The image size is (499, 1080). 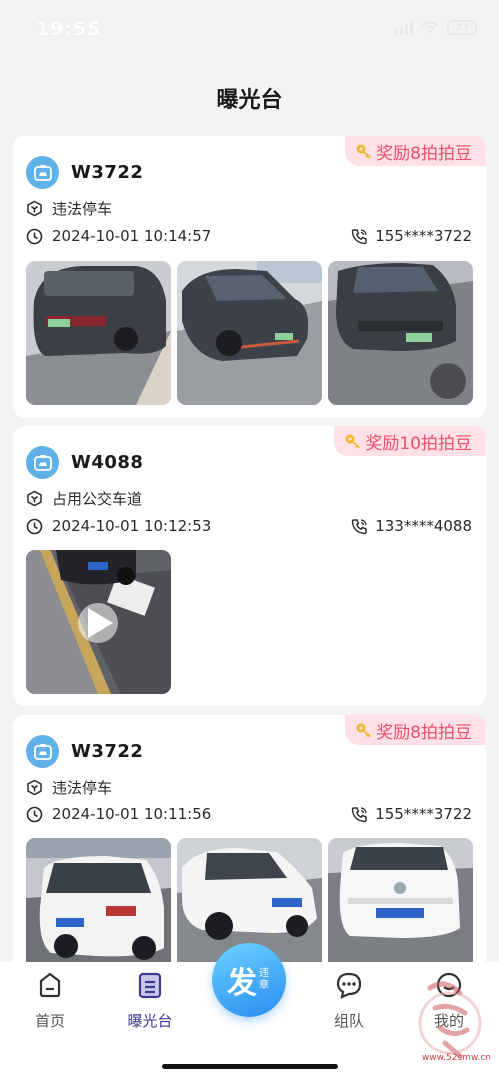 What do you see at coordinates (249, 30) in the screenshot?
I see `status-bar: 19:55 33` at bounding box center [249, 30].